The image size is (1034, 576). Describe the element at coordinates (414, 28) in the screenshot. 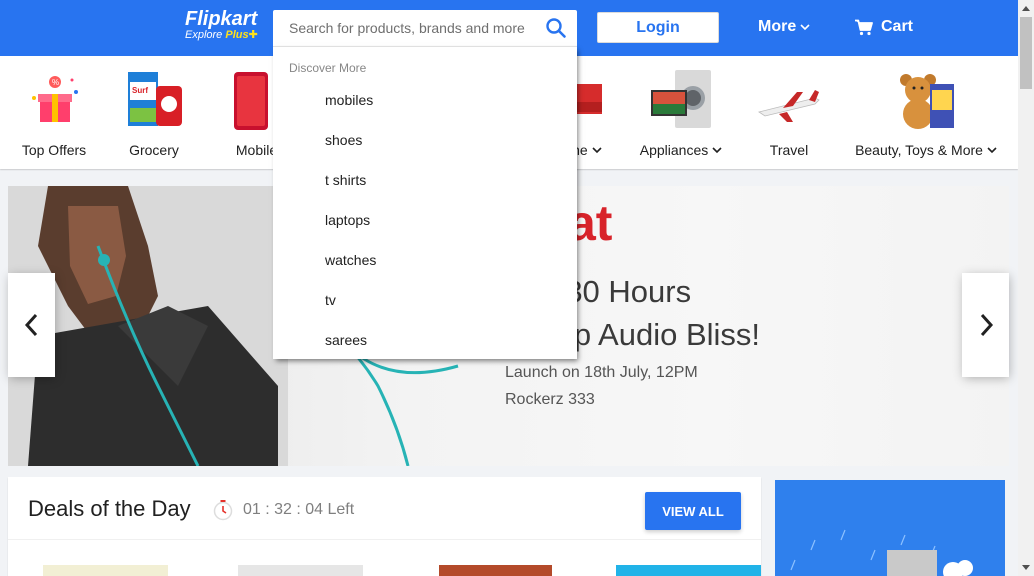

I see `search-input` at that location.